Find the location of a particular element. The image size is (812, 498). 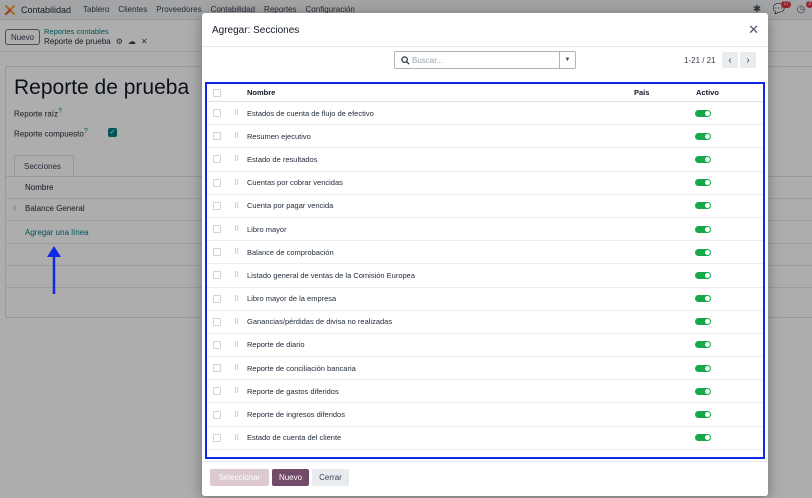

search-box: ▼ is located at coordinates (485, 60).